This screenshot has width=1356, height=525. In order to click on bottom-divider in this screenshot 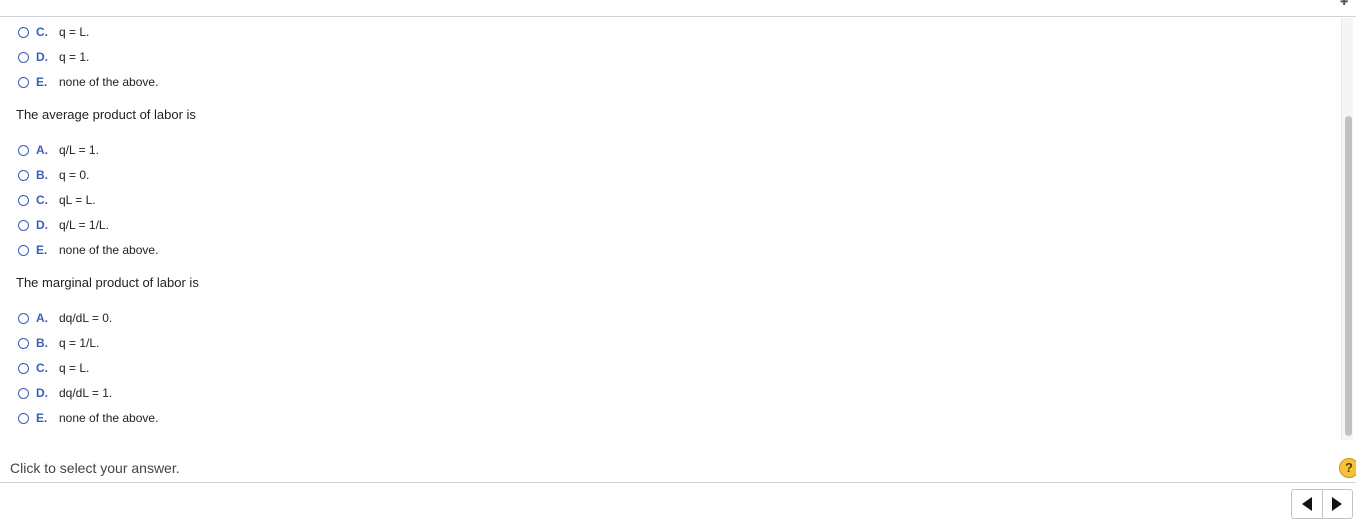, I will do `click(678, 482)`.